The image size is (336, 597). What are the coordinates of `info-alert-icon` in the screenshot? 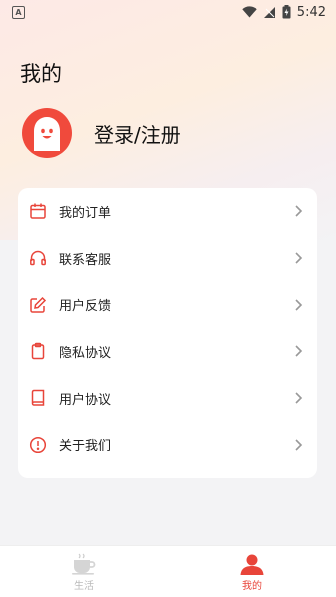 It's located at (38, 445).